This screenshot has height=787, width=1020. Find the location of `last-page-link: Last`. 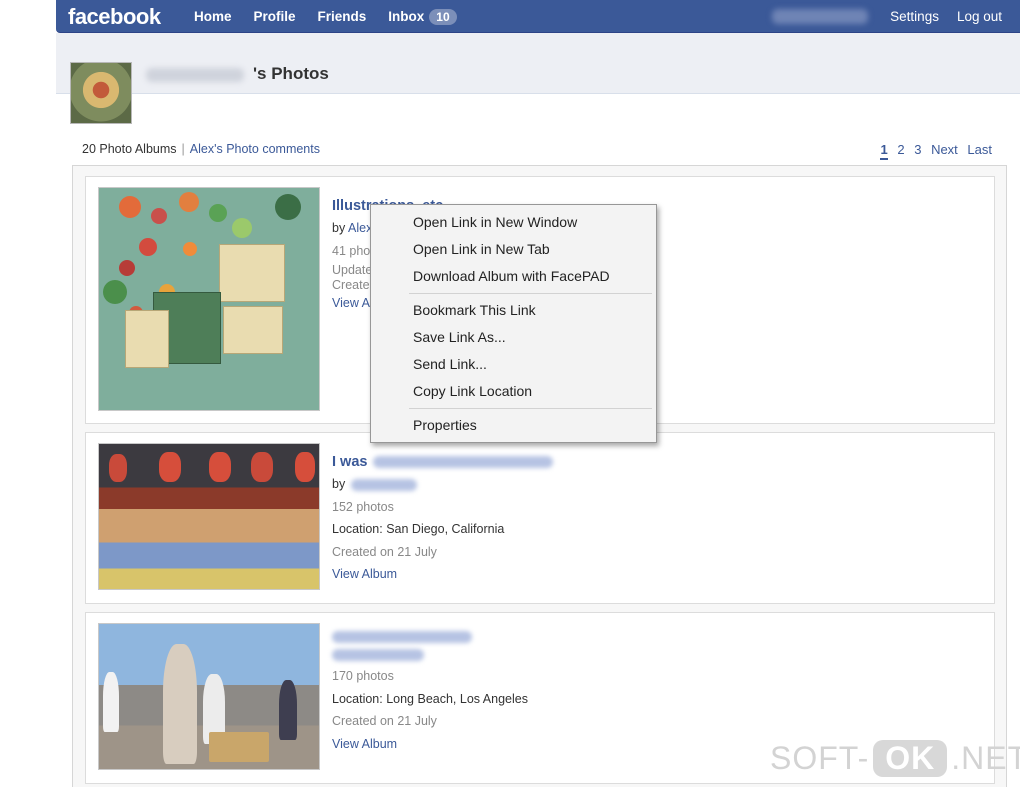

last-page-link: Last is located at coordinates (979, 149).